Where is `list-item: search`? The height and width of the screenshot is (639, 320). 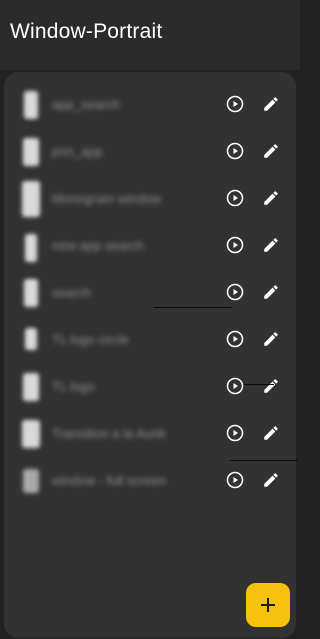 list-item: search is located at coordinates (150, 294).